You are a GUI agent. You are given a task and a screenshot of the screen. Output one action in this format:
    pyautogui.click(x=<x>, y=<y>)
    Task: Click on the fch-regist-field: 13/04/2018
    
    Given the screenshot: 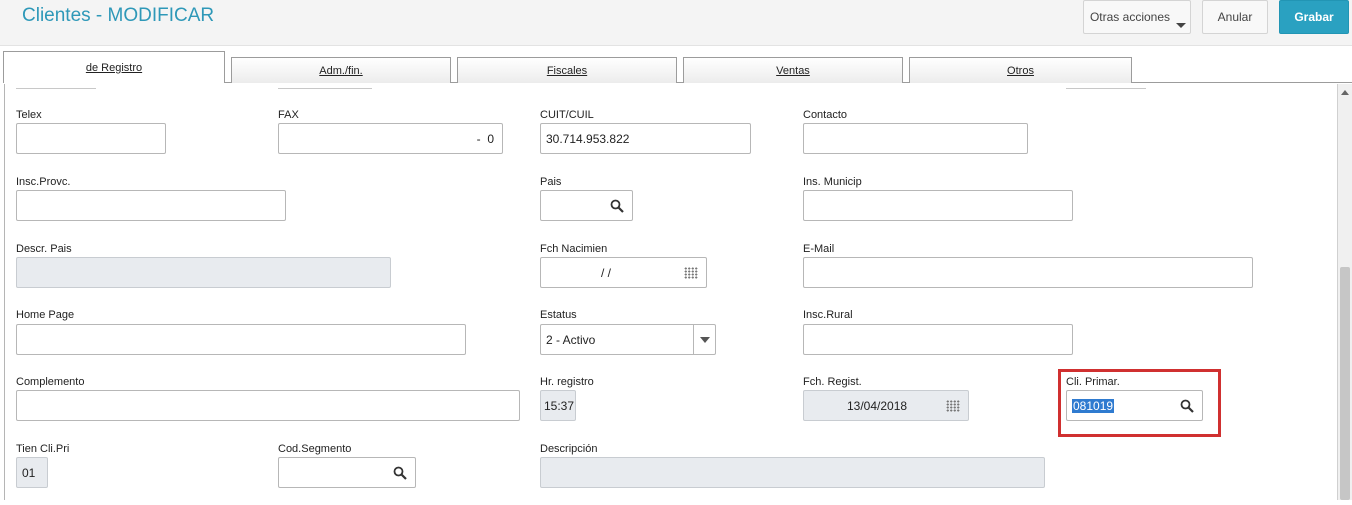 What is the action you would take?
    pyautogui.click(x=886, y=405)
    